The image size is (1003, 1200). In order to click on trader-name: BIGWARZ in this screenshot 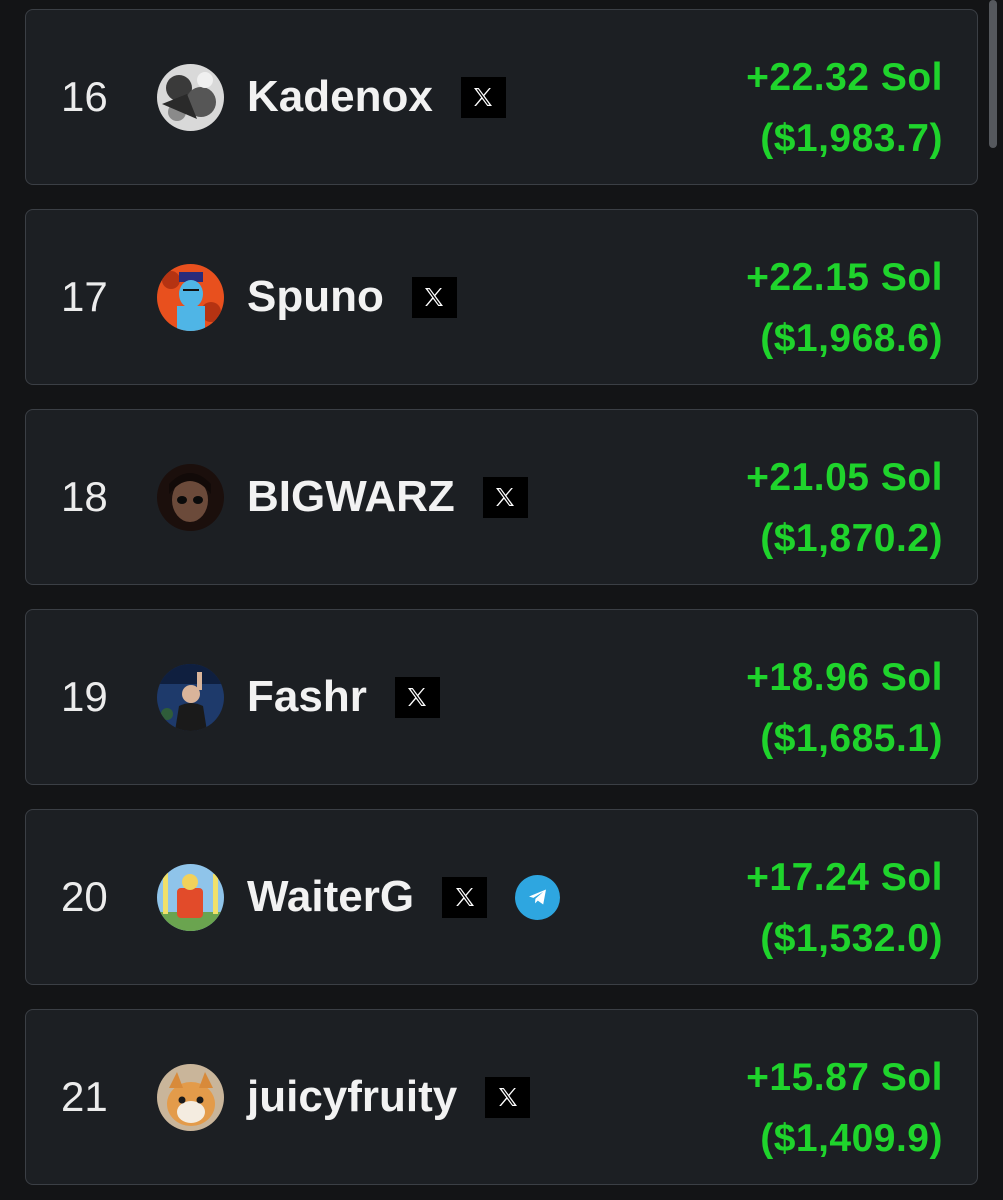, I will do `click(351, 497)`.